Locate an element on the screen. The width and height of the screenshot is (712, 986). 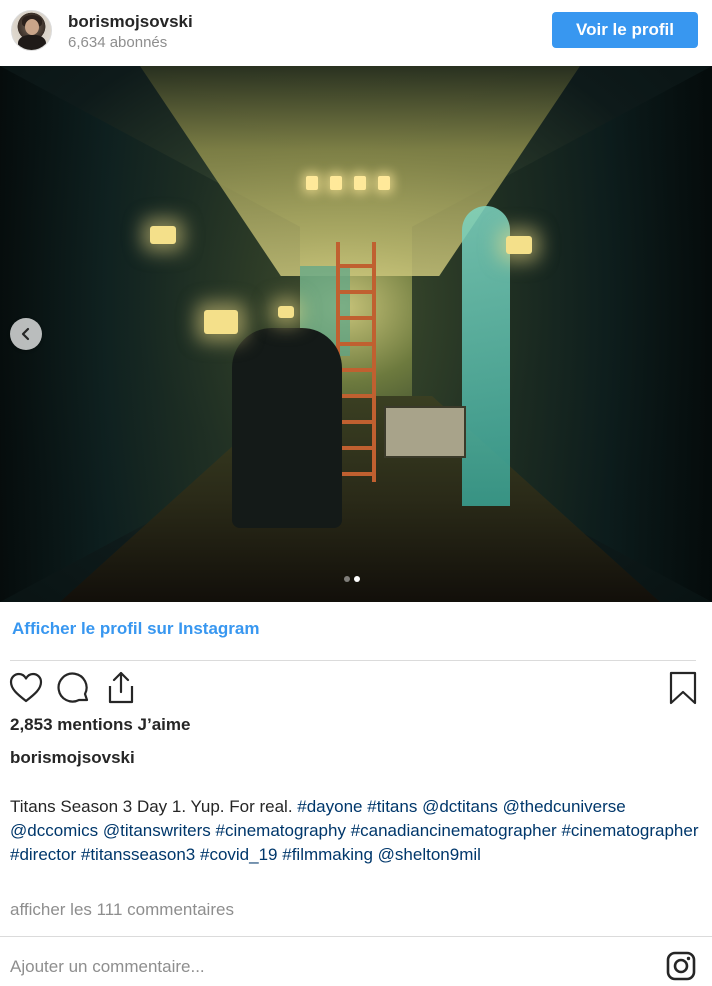
carousel-indicator is located at coordinates (352, 579).